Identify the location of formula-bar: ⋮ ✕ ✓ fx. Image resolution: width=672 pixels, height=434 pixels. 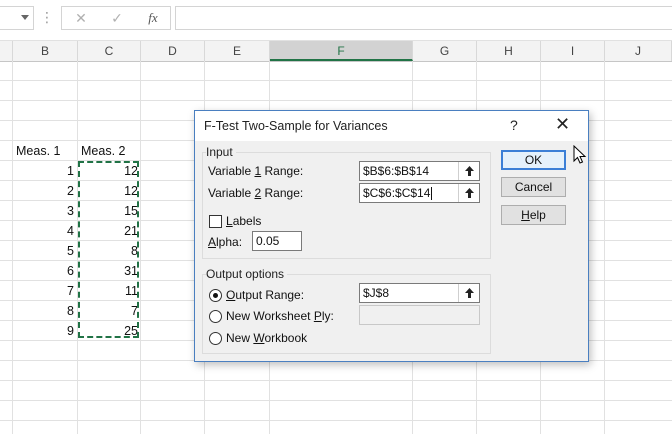
(336, 18).